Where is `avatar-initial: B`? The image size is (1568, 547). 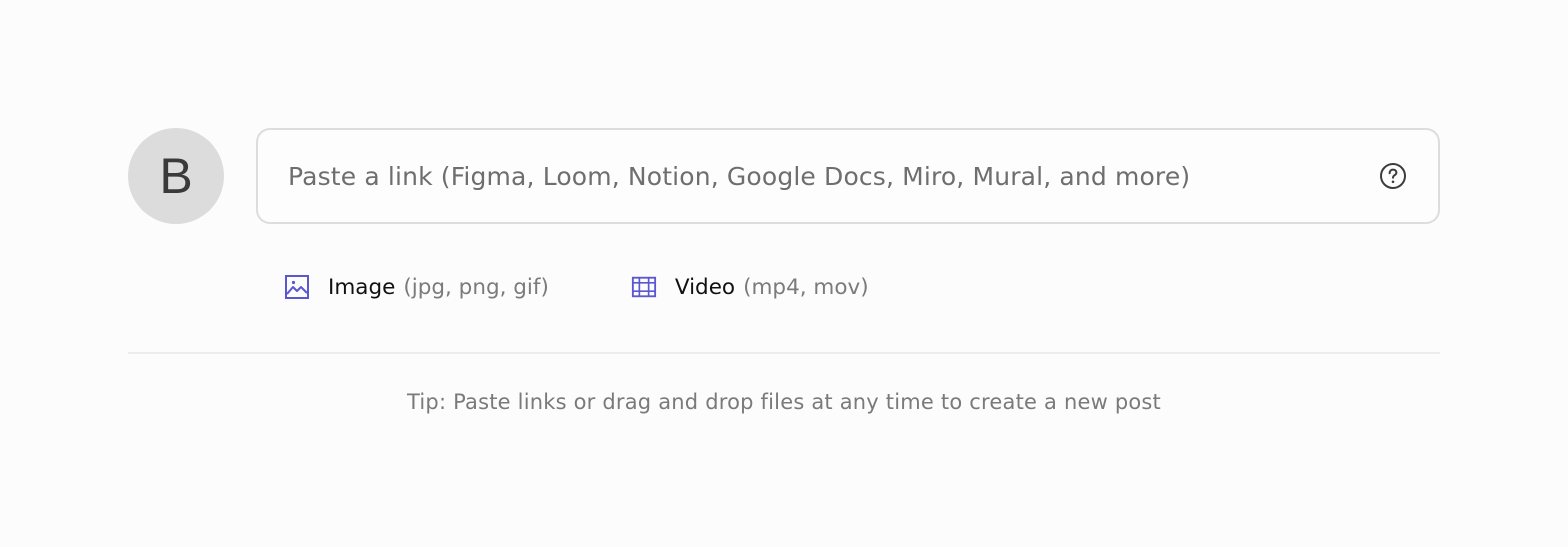 avatar-initial: B is located at coordinates (176, 176).